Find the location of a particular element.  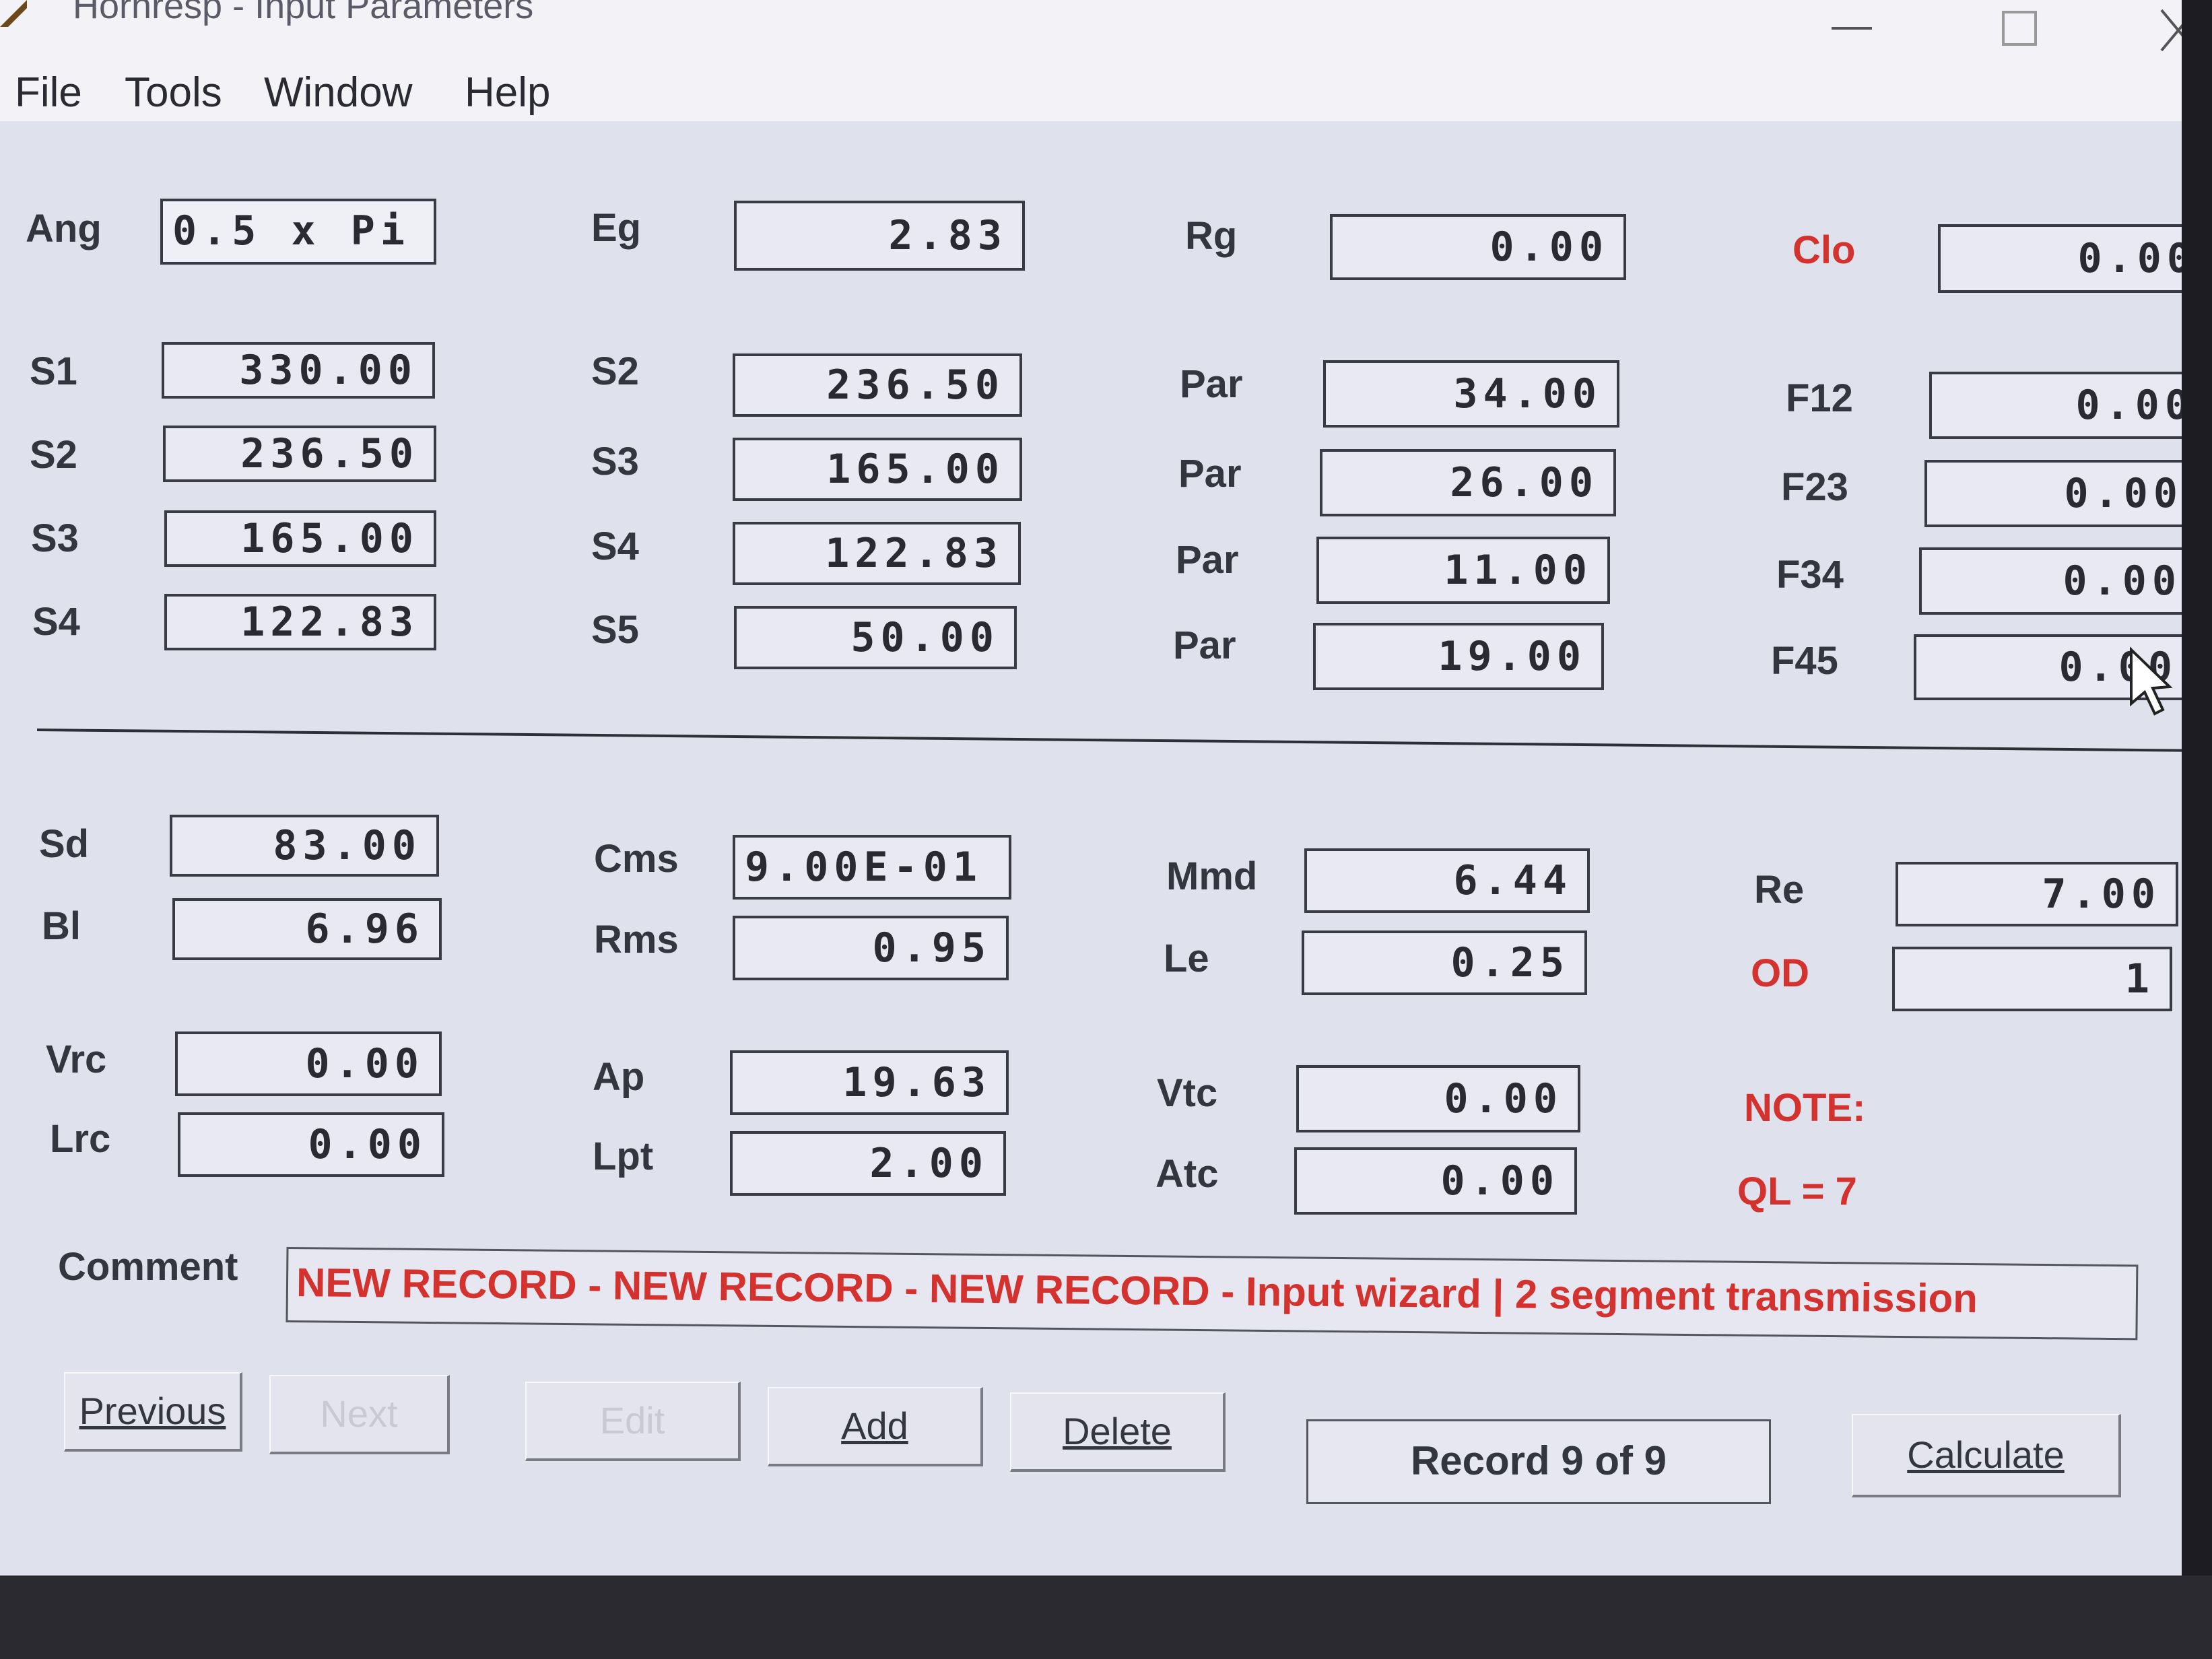

rg-field: 0.00 is located at coordinates (1478, 247).